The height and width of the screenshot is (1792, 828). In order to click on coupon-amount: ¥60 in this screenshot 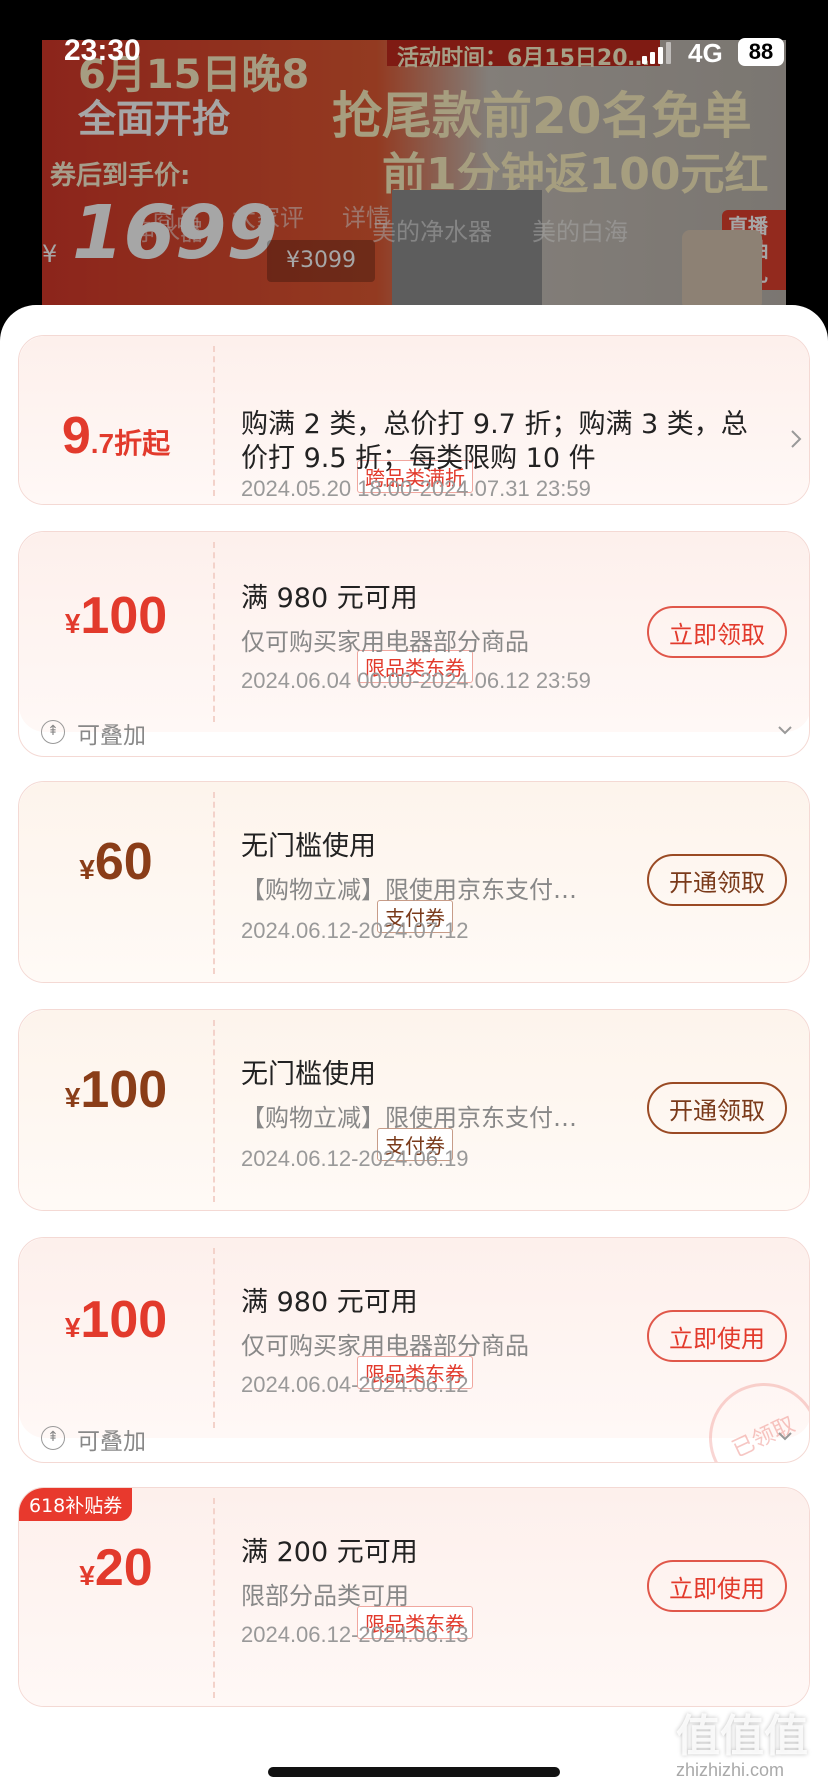, I will do `click(116, 862)`.